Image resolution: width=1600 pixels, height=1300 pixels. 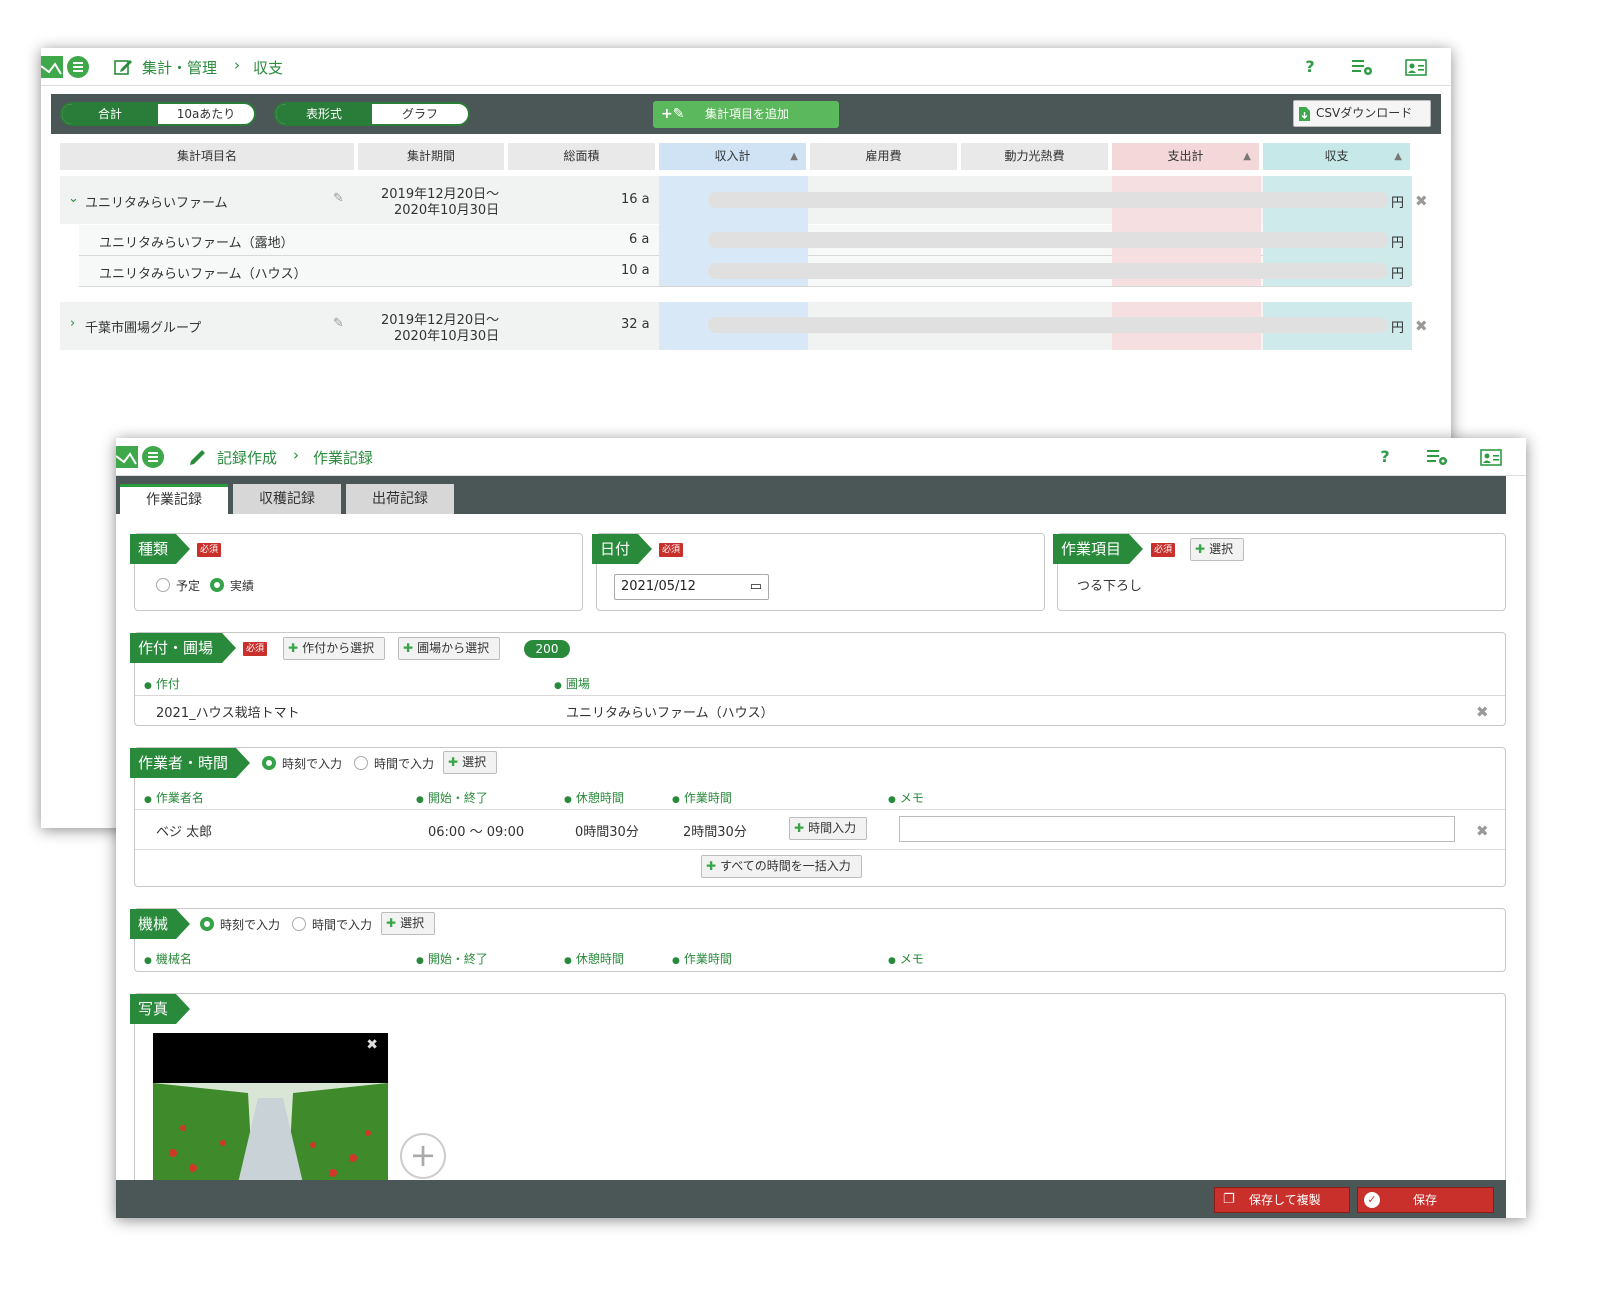 I want to click on select-from-field-label: 圃場から選択, so click(x=453, y=648).